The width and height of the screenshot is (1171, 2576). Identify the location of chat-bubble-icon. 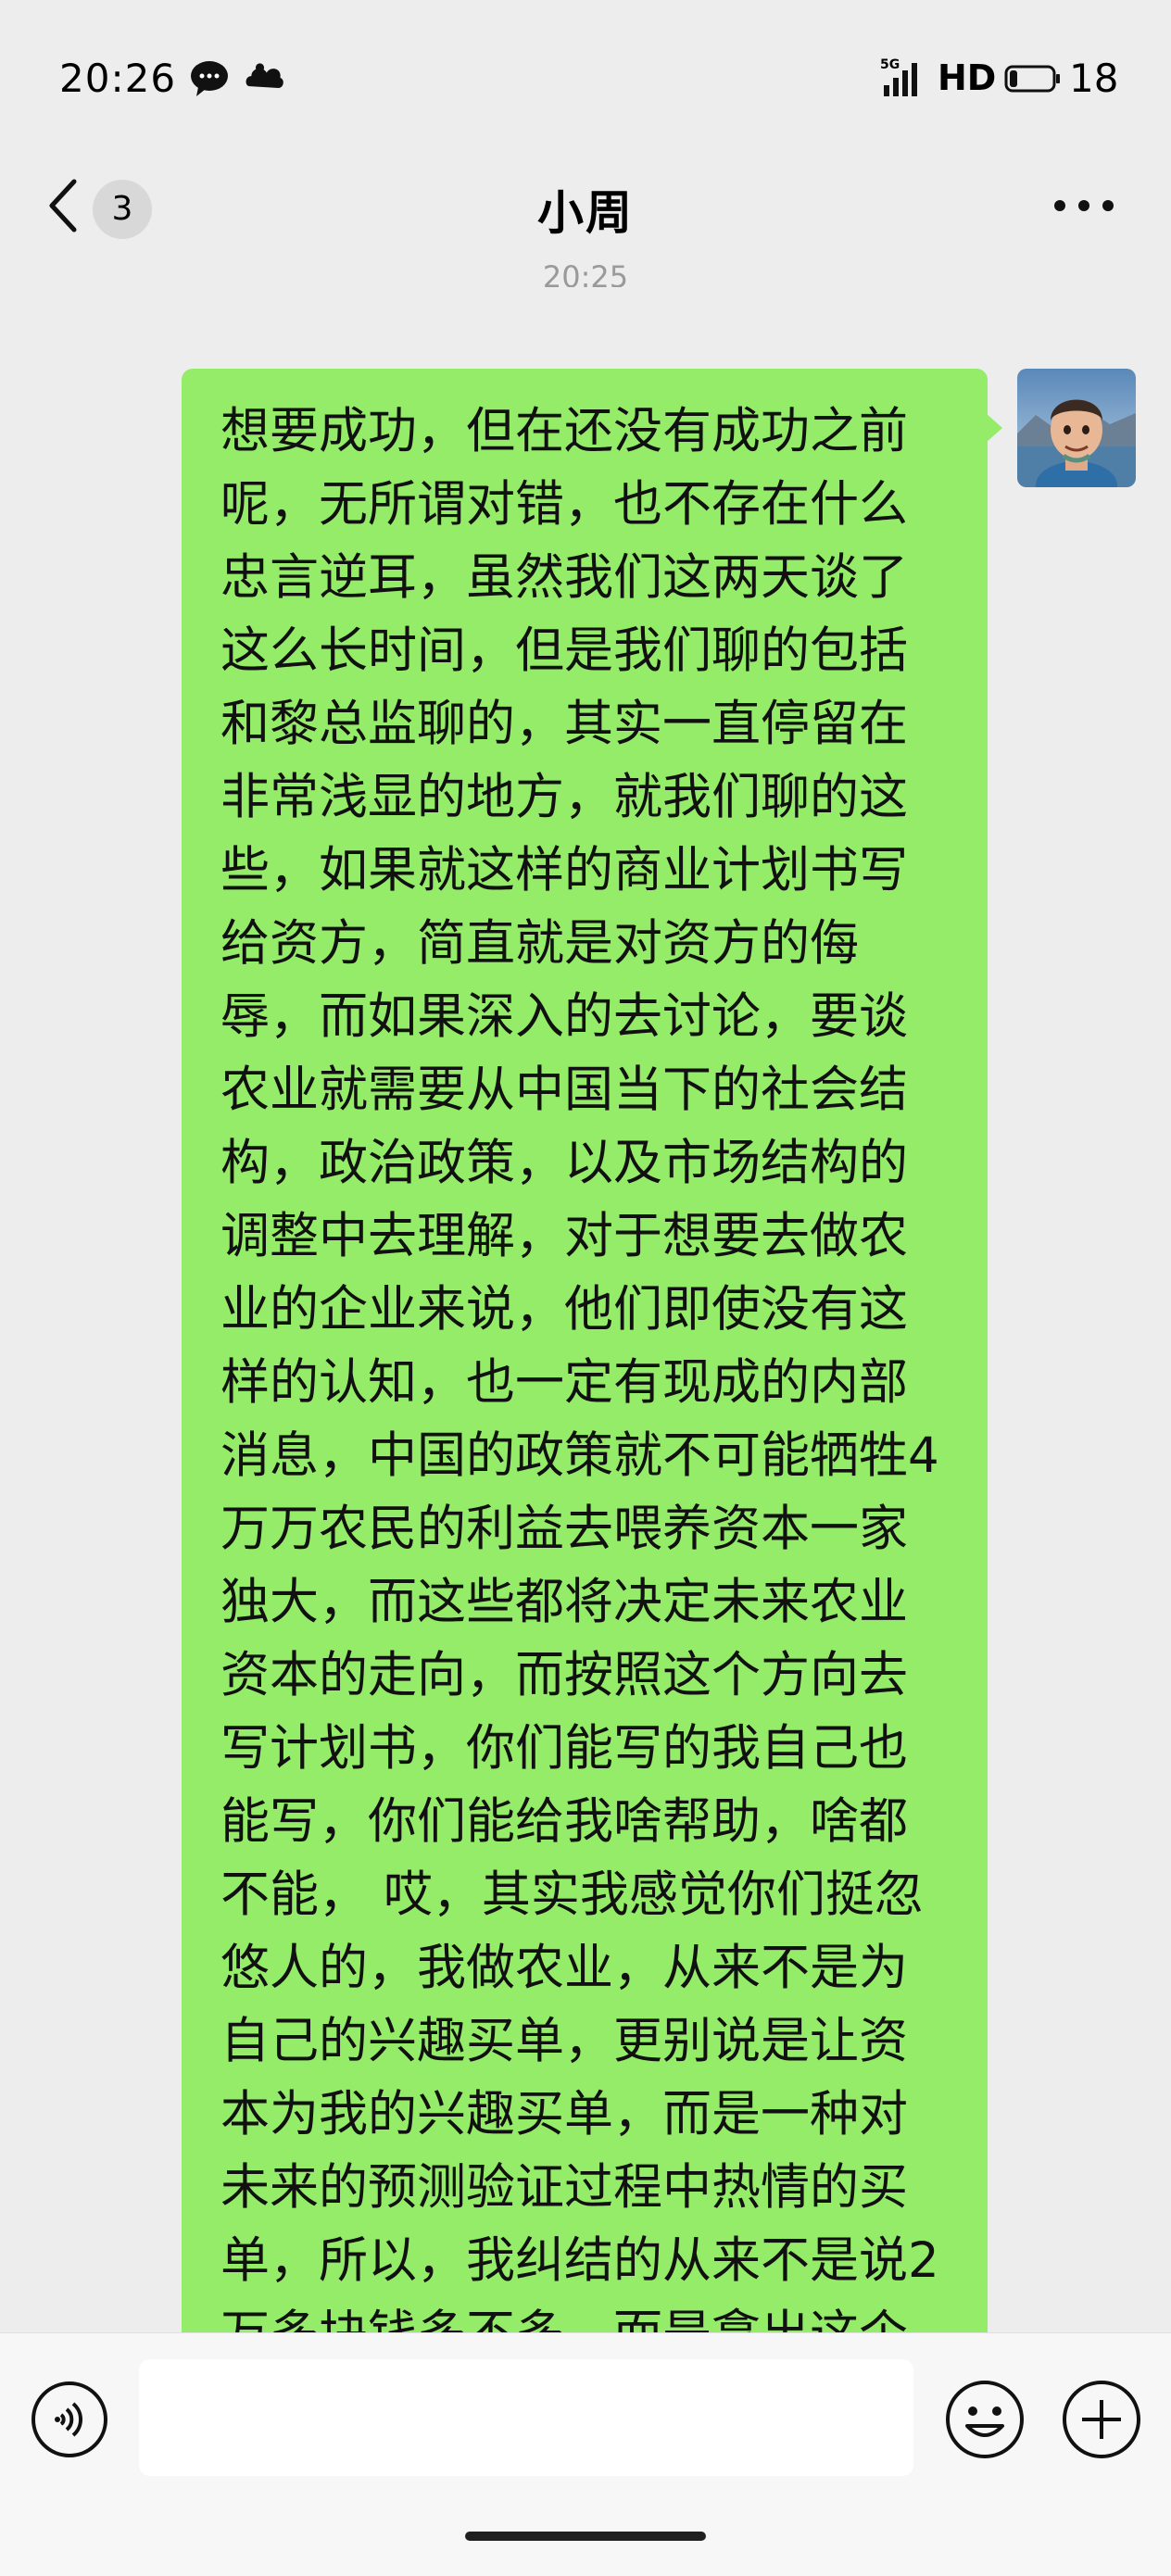
(210, 78).